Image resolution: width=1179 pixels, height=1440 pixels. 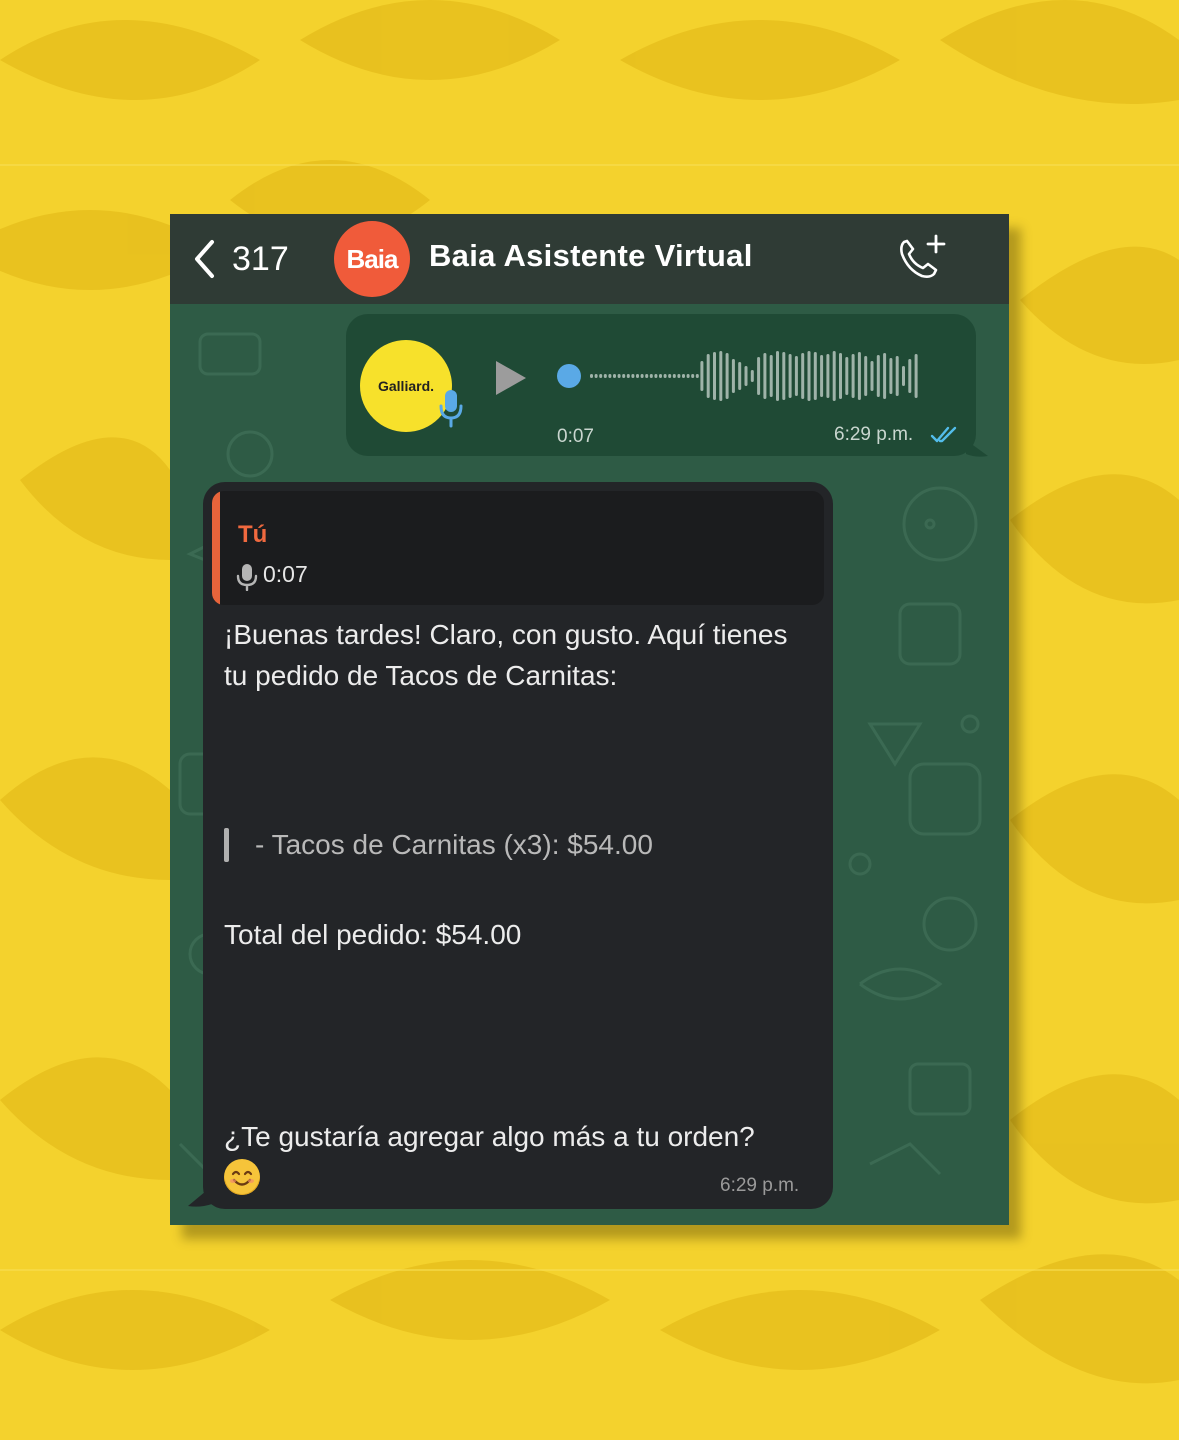 What do you see at coordinates (591, 256) in the screenshot?
I see `contact-name: Baia Asistente Virtual` at bounding box center [591, 256].